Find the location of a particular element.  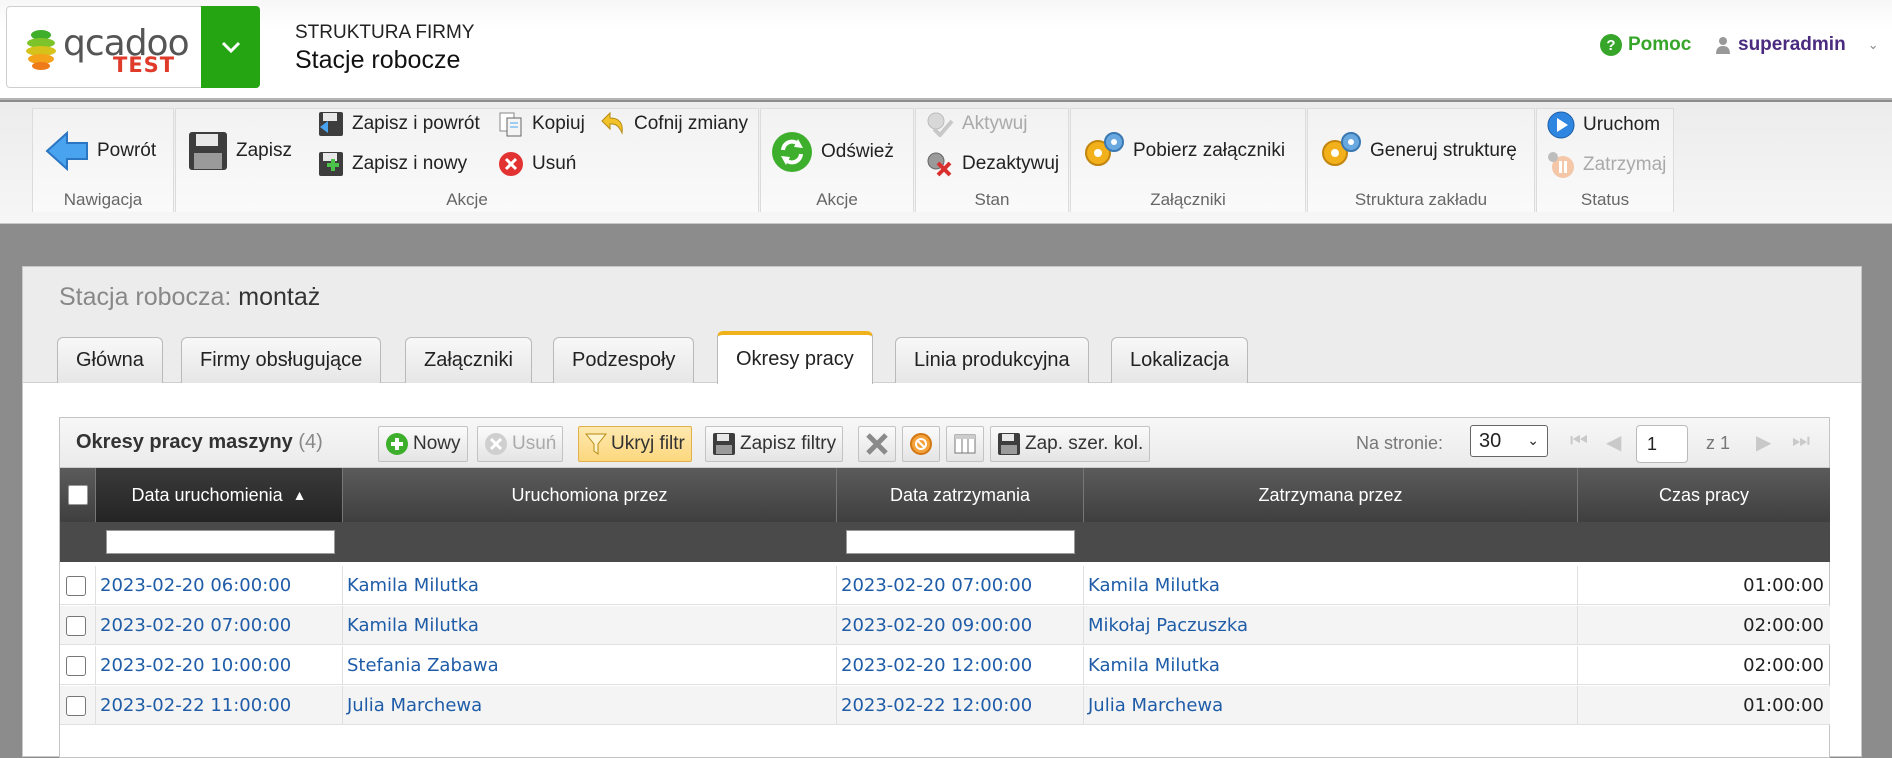

page-title: Stacje robocze is located at coordinates (378, 60).